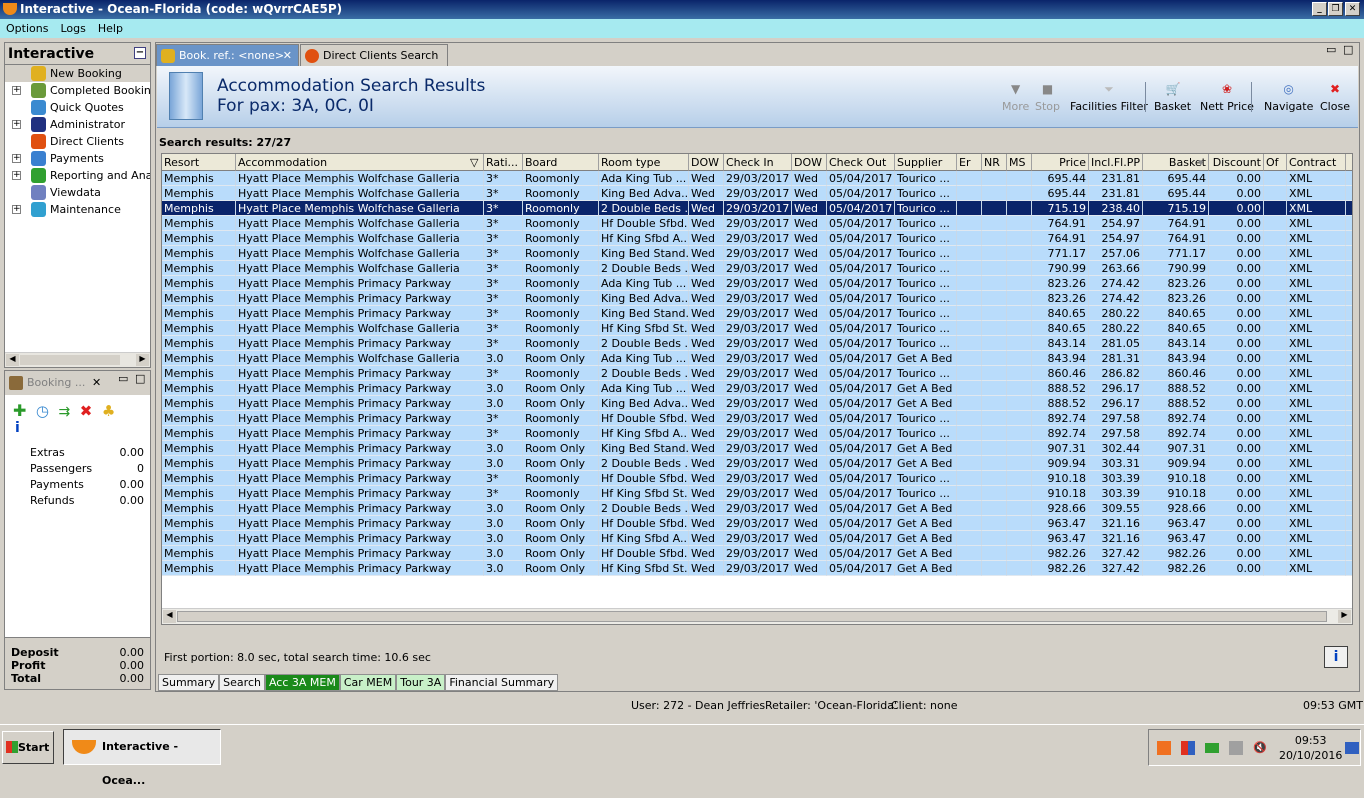  I want to click on cell-check-out: Check Out, so click(861, 162).